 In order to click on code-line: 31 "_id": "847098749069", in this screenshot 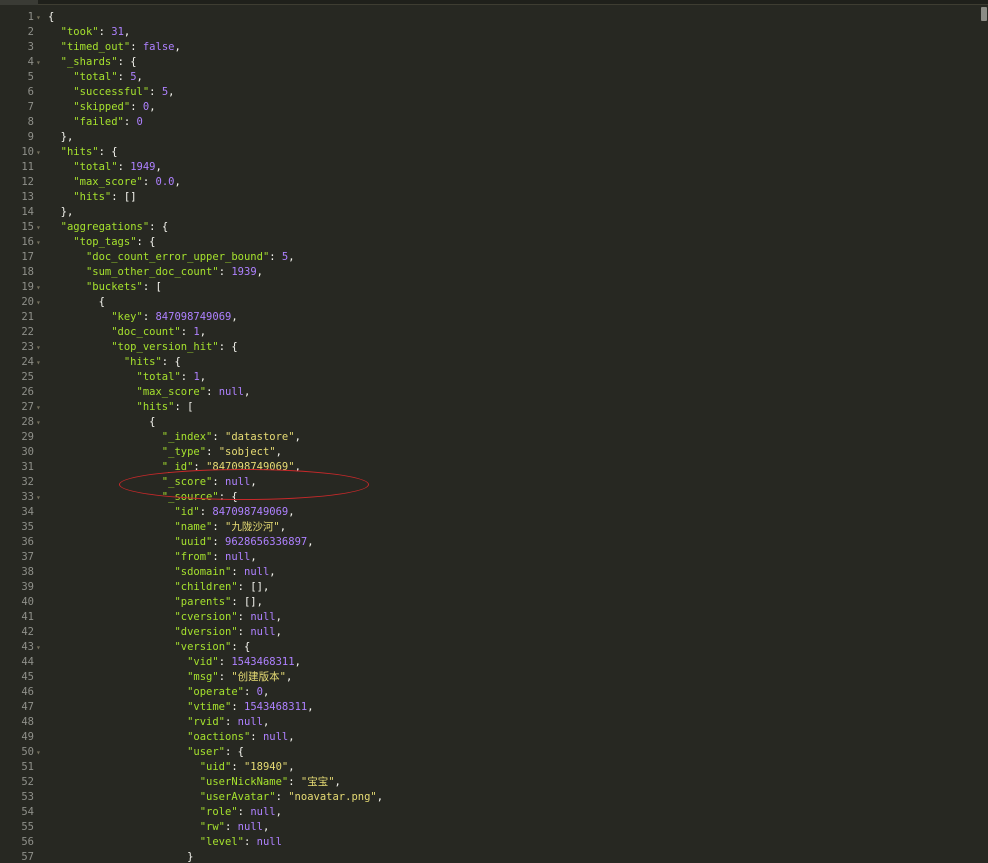, I will do `click(490, 467)`.